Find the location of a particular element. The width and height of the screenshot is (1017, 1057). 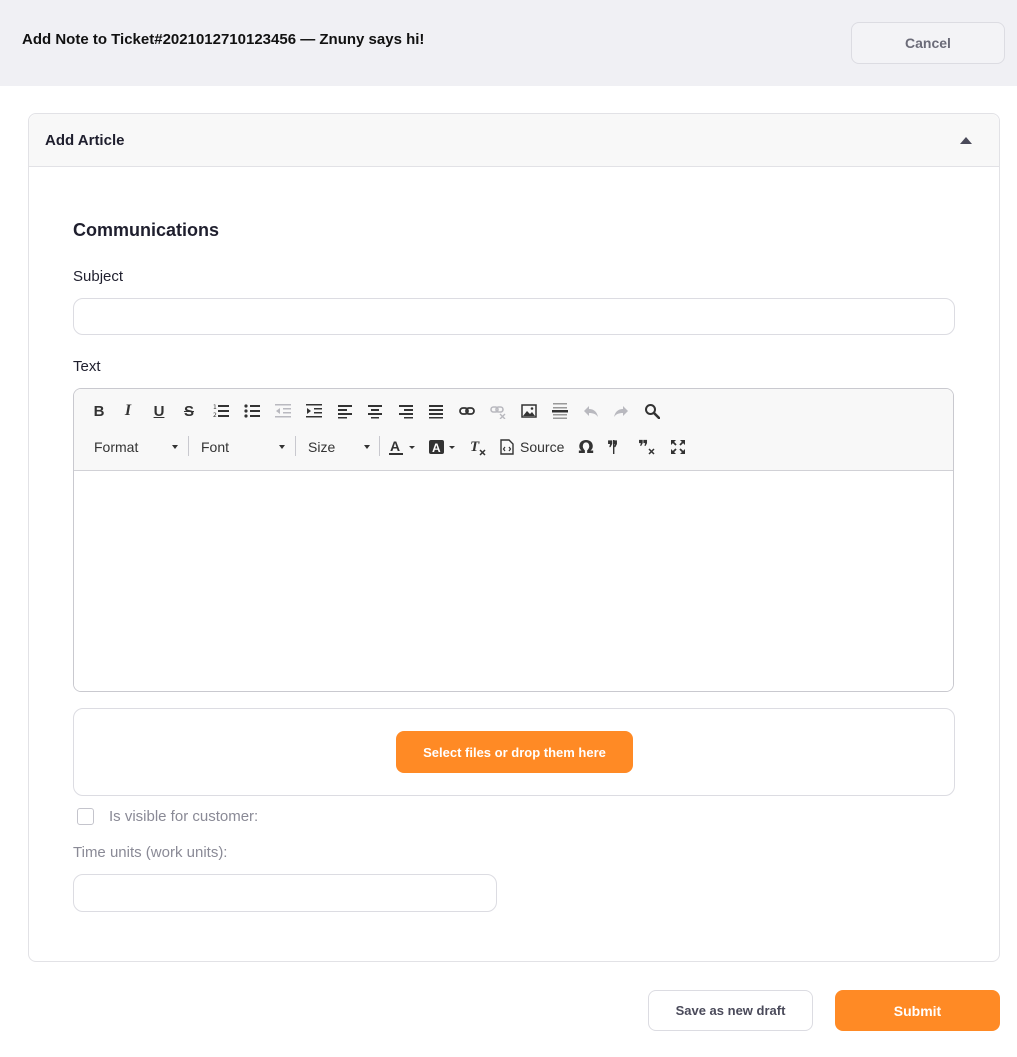

time-units-label: Time units (work units): is located at coordinates (150, 852).